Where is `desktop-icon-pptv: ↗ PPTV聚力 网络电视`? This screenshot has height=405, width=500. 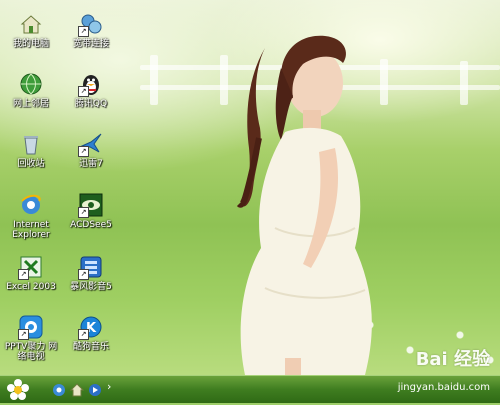 desktop-icon-pptv: ↗ PPTV聚力 网络电视 is located at coordinates (31, 338).